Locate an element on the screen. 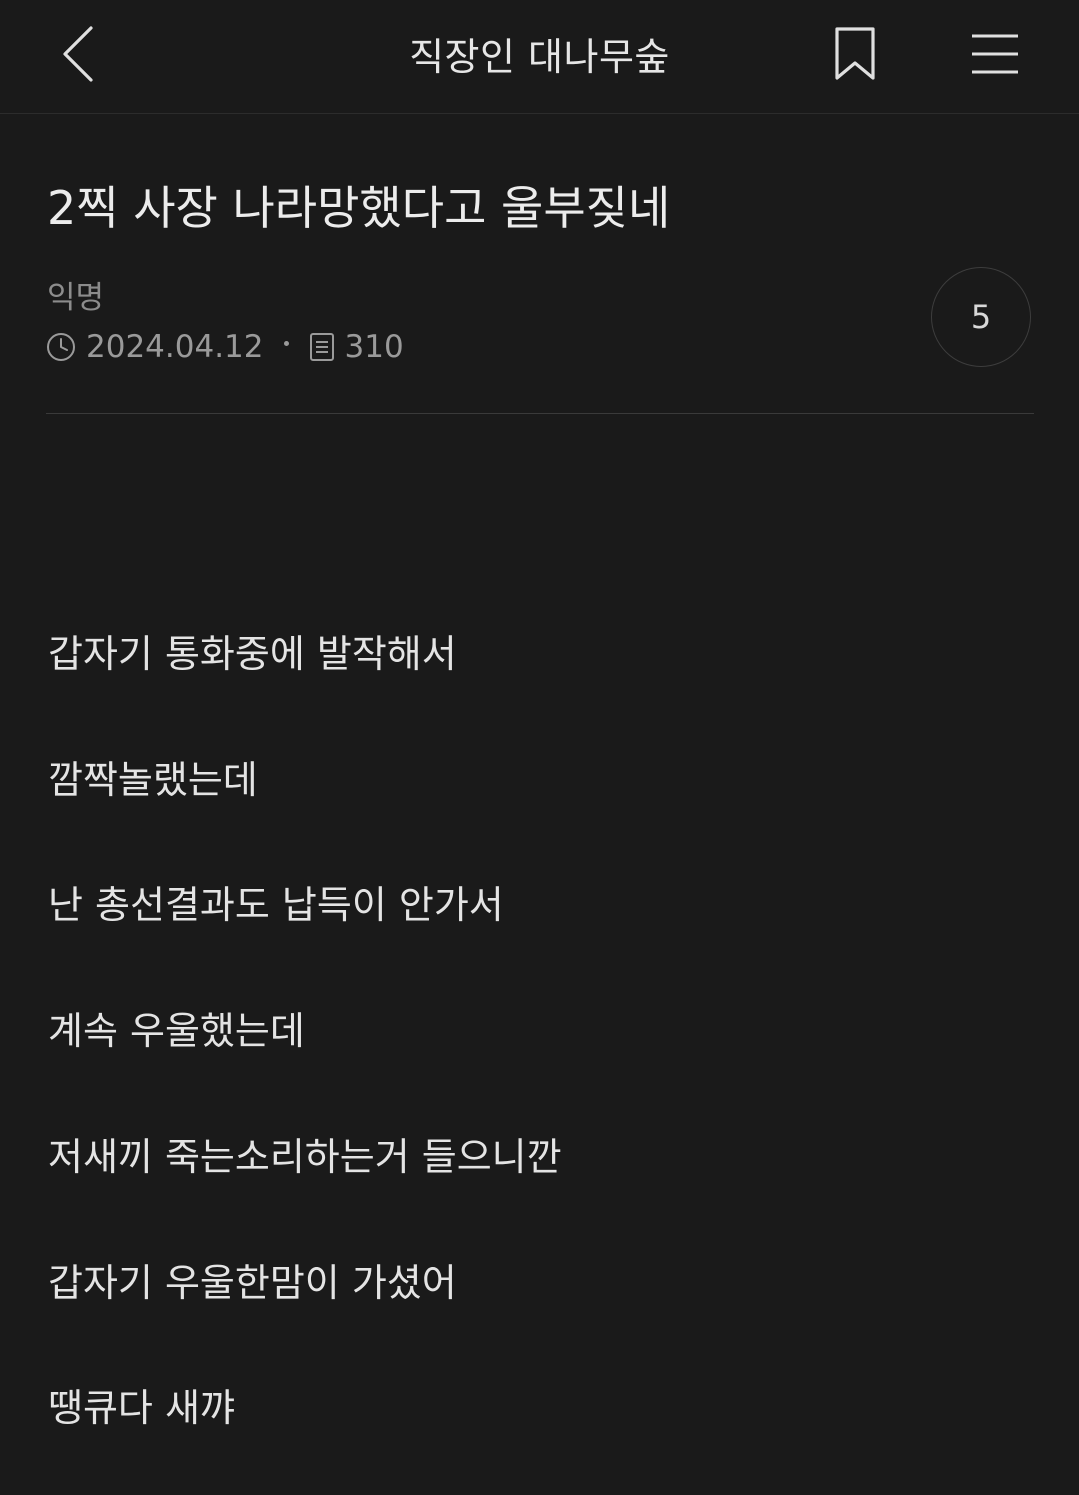 Image resolution: width=1079 pixels, height=1495 pixels. board-title: 직장인 대나무숲 is located at coordinates (539, 57).